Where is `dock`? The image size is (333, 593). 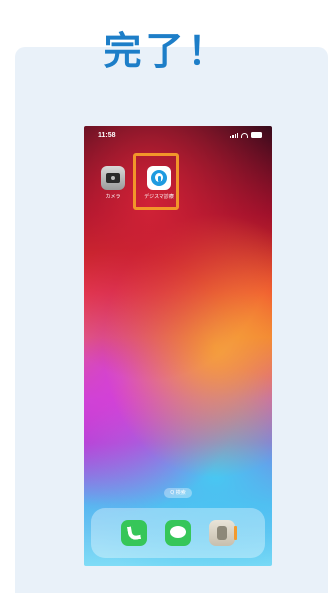
dock is located at coordinates (178, 533).